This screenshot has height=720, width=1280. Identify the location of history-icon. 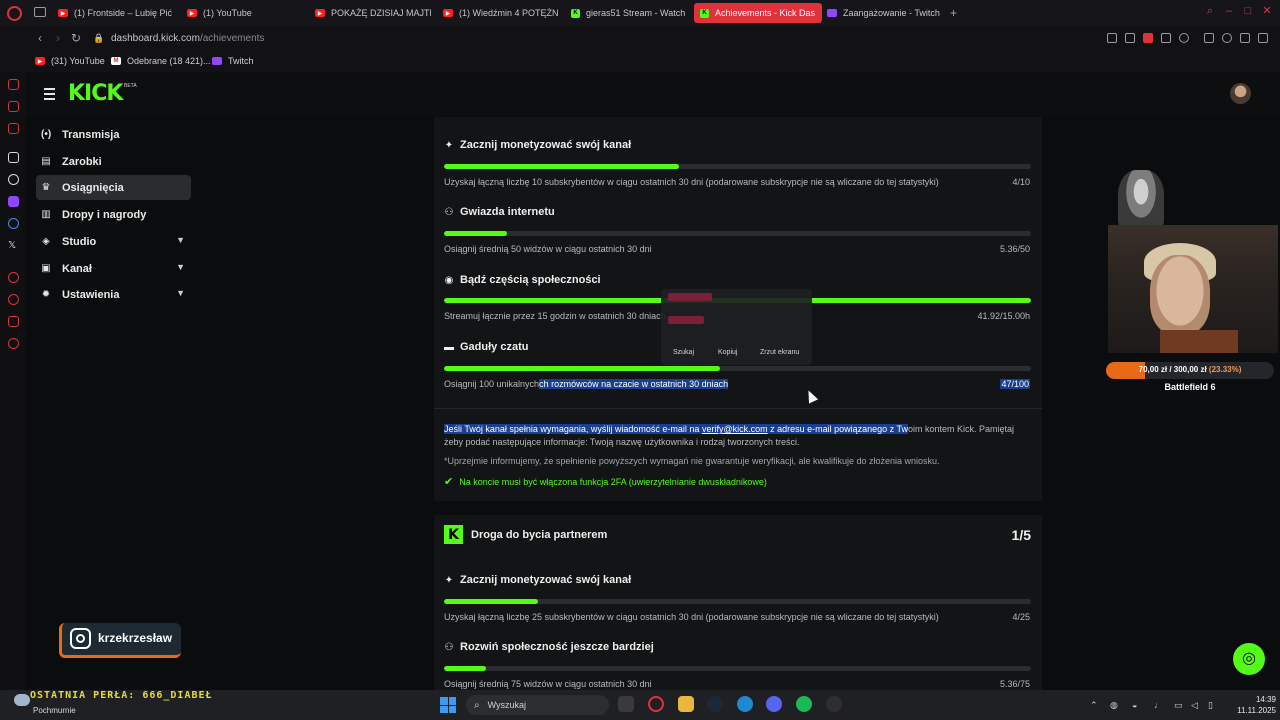
(13, 299).